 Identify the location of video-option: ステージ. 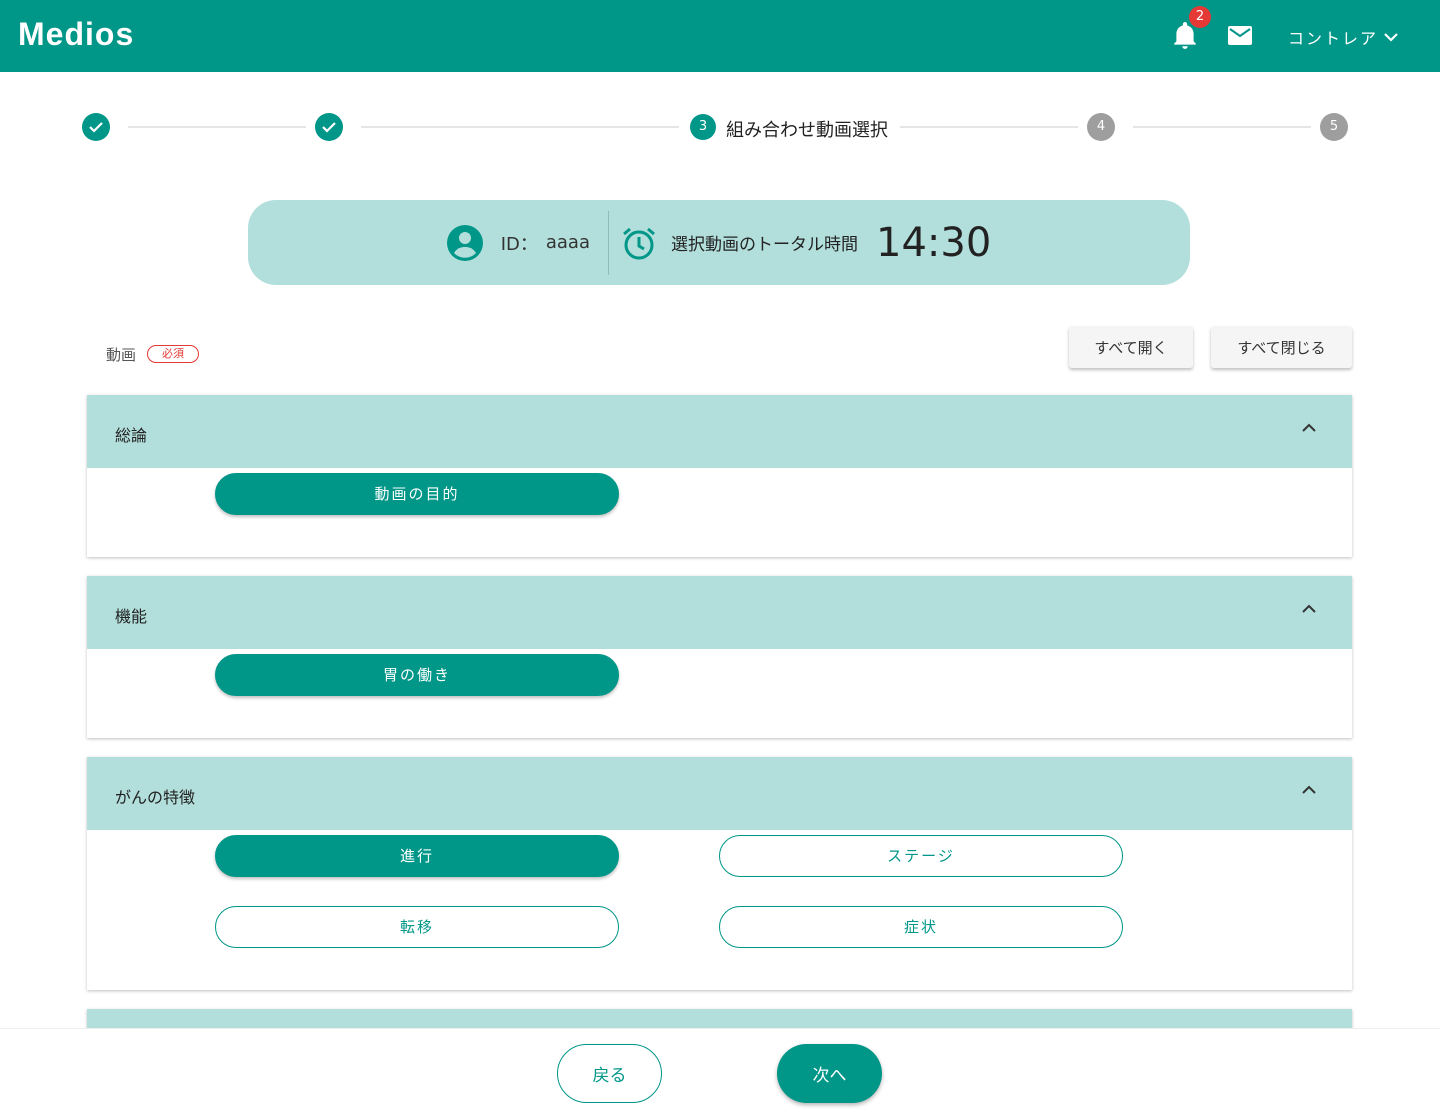
(921, 856).